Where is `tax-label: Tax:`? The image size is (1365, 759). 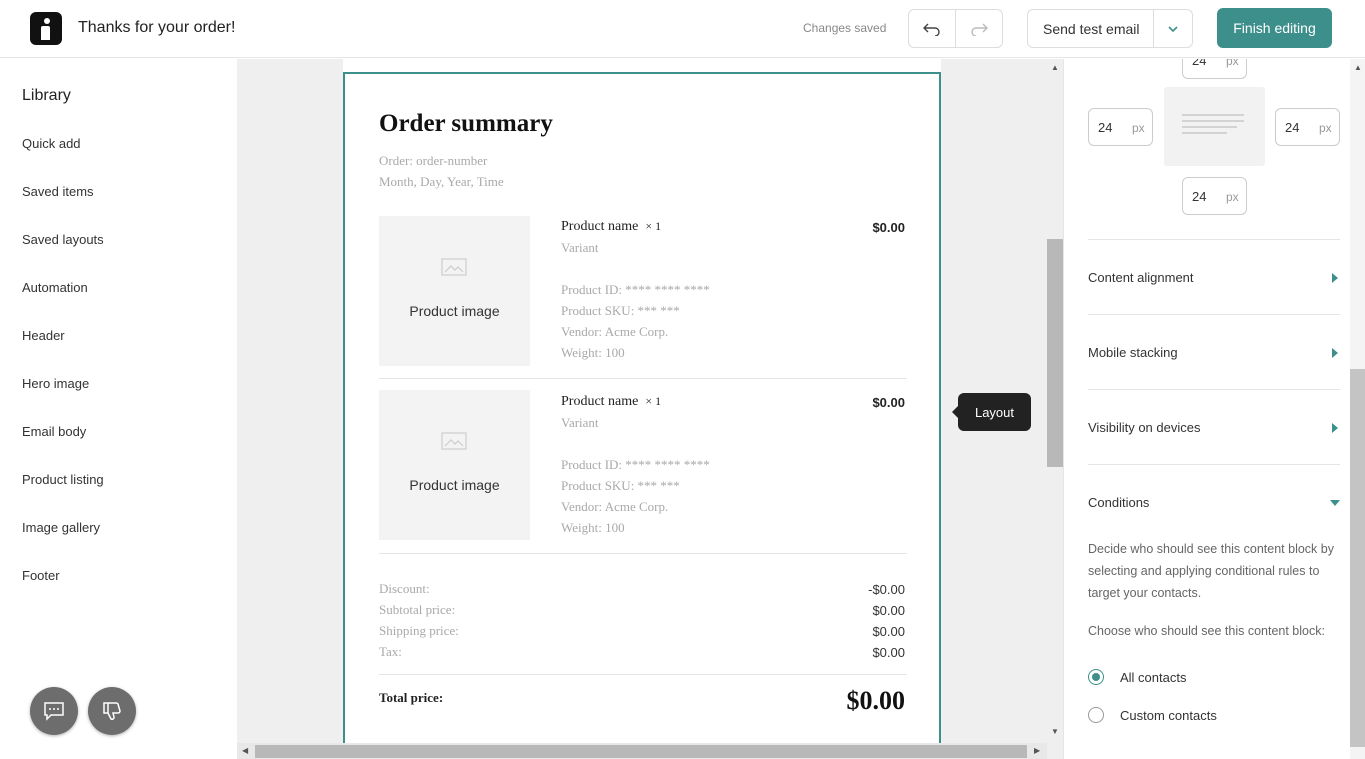 tax-label: Tax: is located at coordinates (390, 651).